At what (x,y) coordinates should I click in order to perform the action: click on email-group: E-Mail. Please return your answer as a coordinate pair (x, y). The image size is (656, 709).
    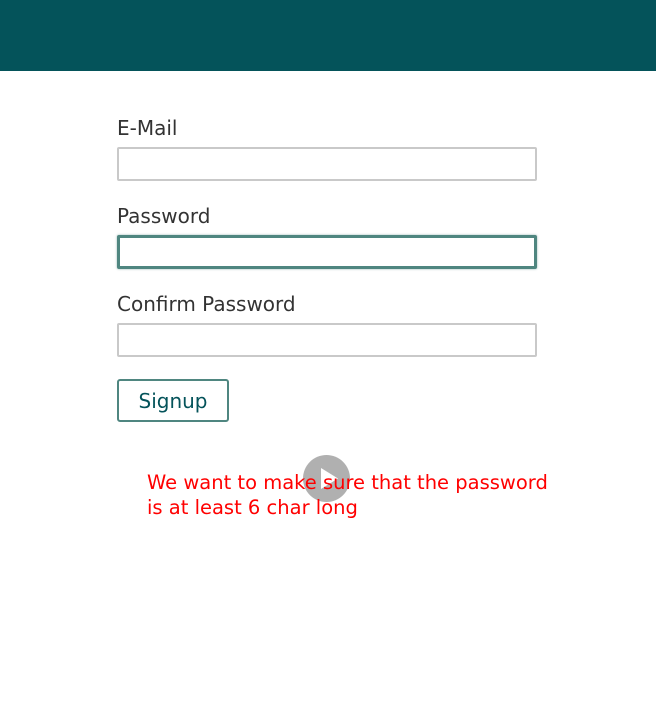
    Looking at the image, I should click on (327, 148).